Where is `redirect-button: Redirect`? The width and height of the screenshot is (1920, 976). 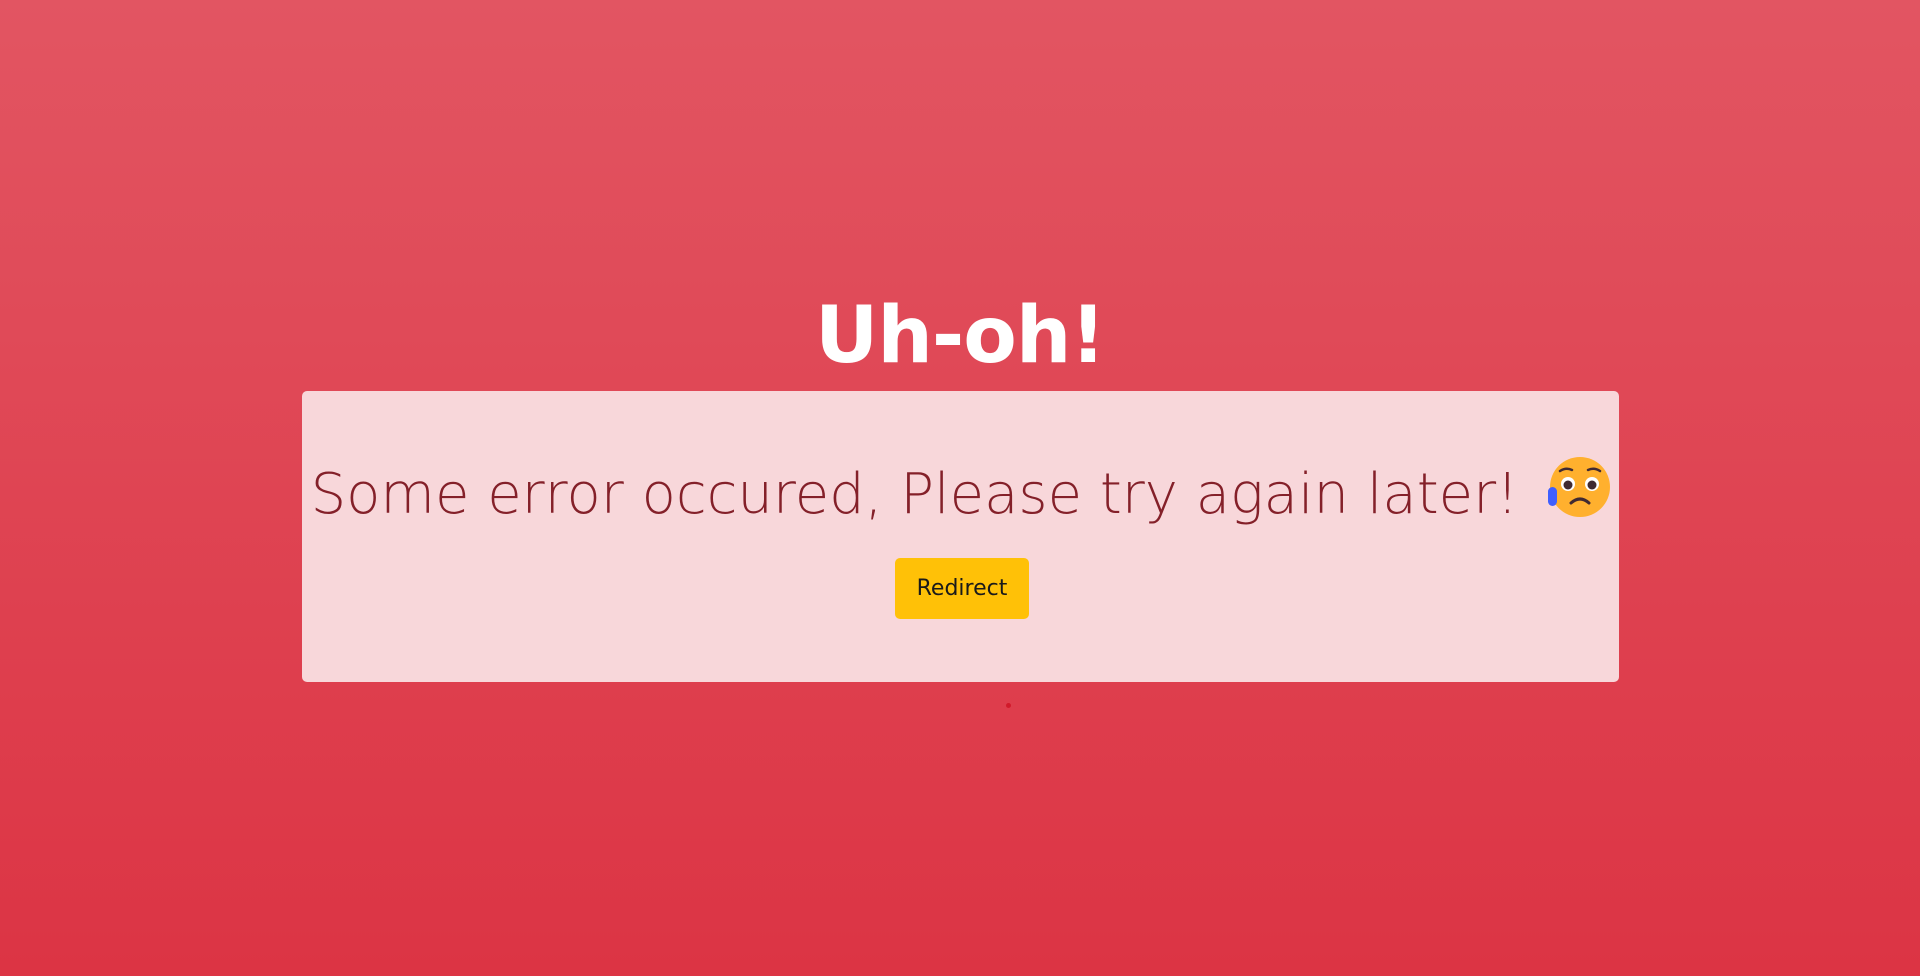
redirect-button: Redirect is located at coordinates (962, 588).